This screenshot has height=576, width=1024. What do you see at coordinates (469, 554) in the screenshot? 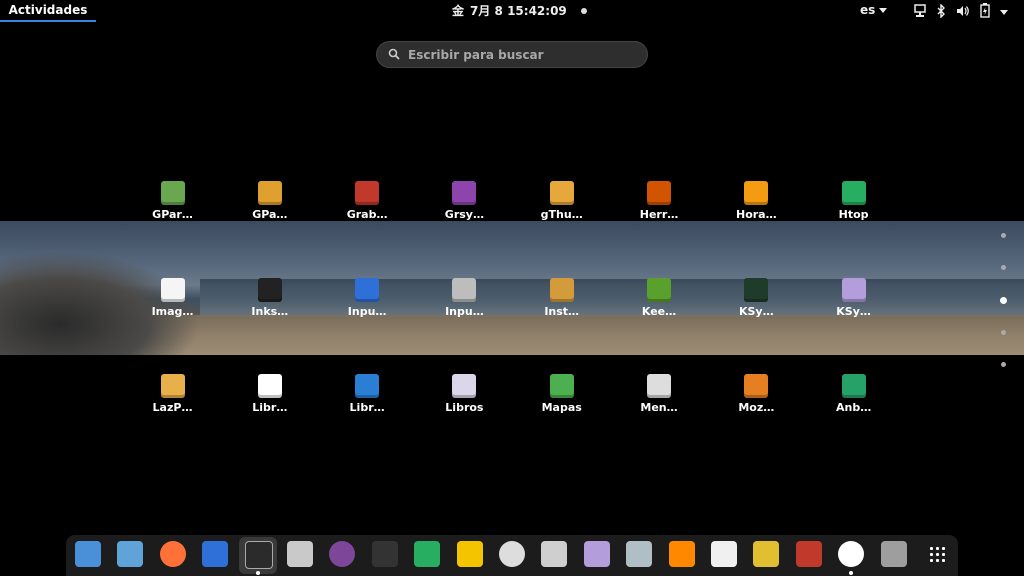
I see `text-editor-icon` at bounding box center [469, 554].